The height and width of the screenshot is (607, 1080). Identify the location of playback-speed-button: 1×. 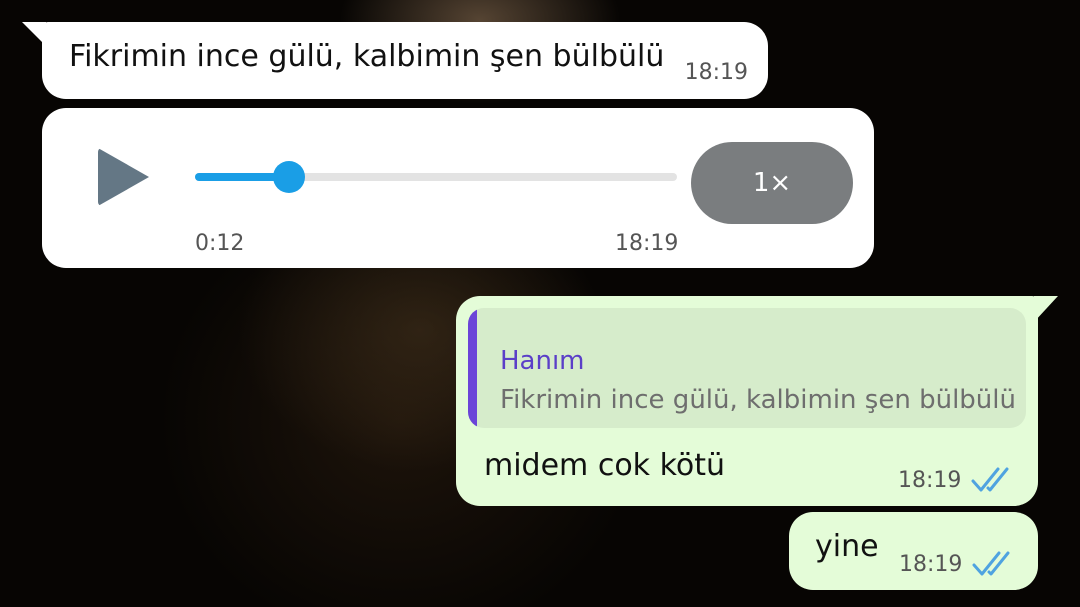
(772, 183).